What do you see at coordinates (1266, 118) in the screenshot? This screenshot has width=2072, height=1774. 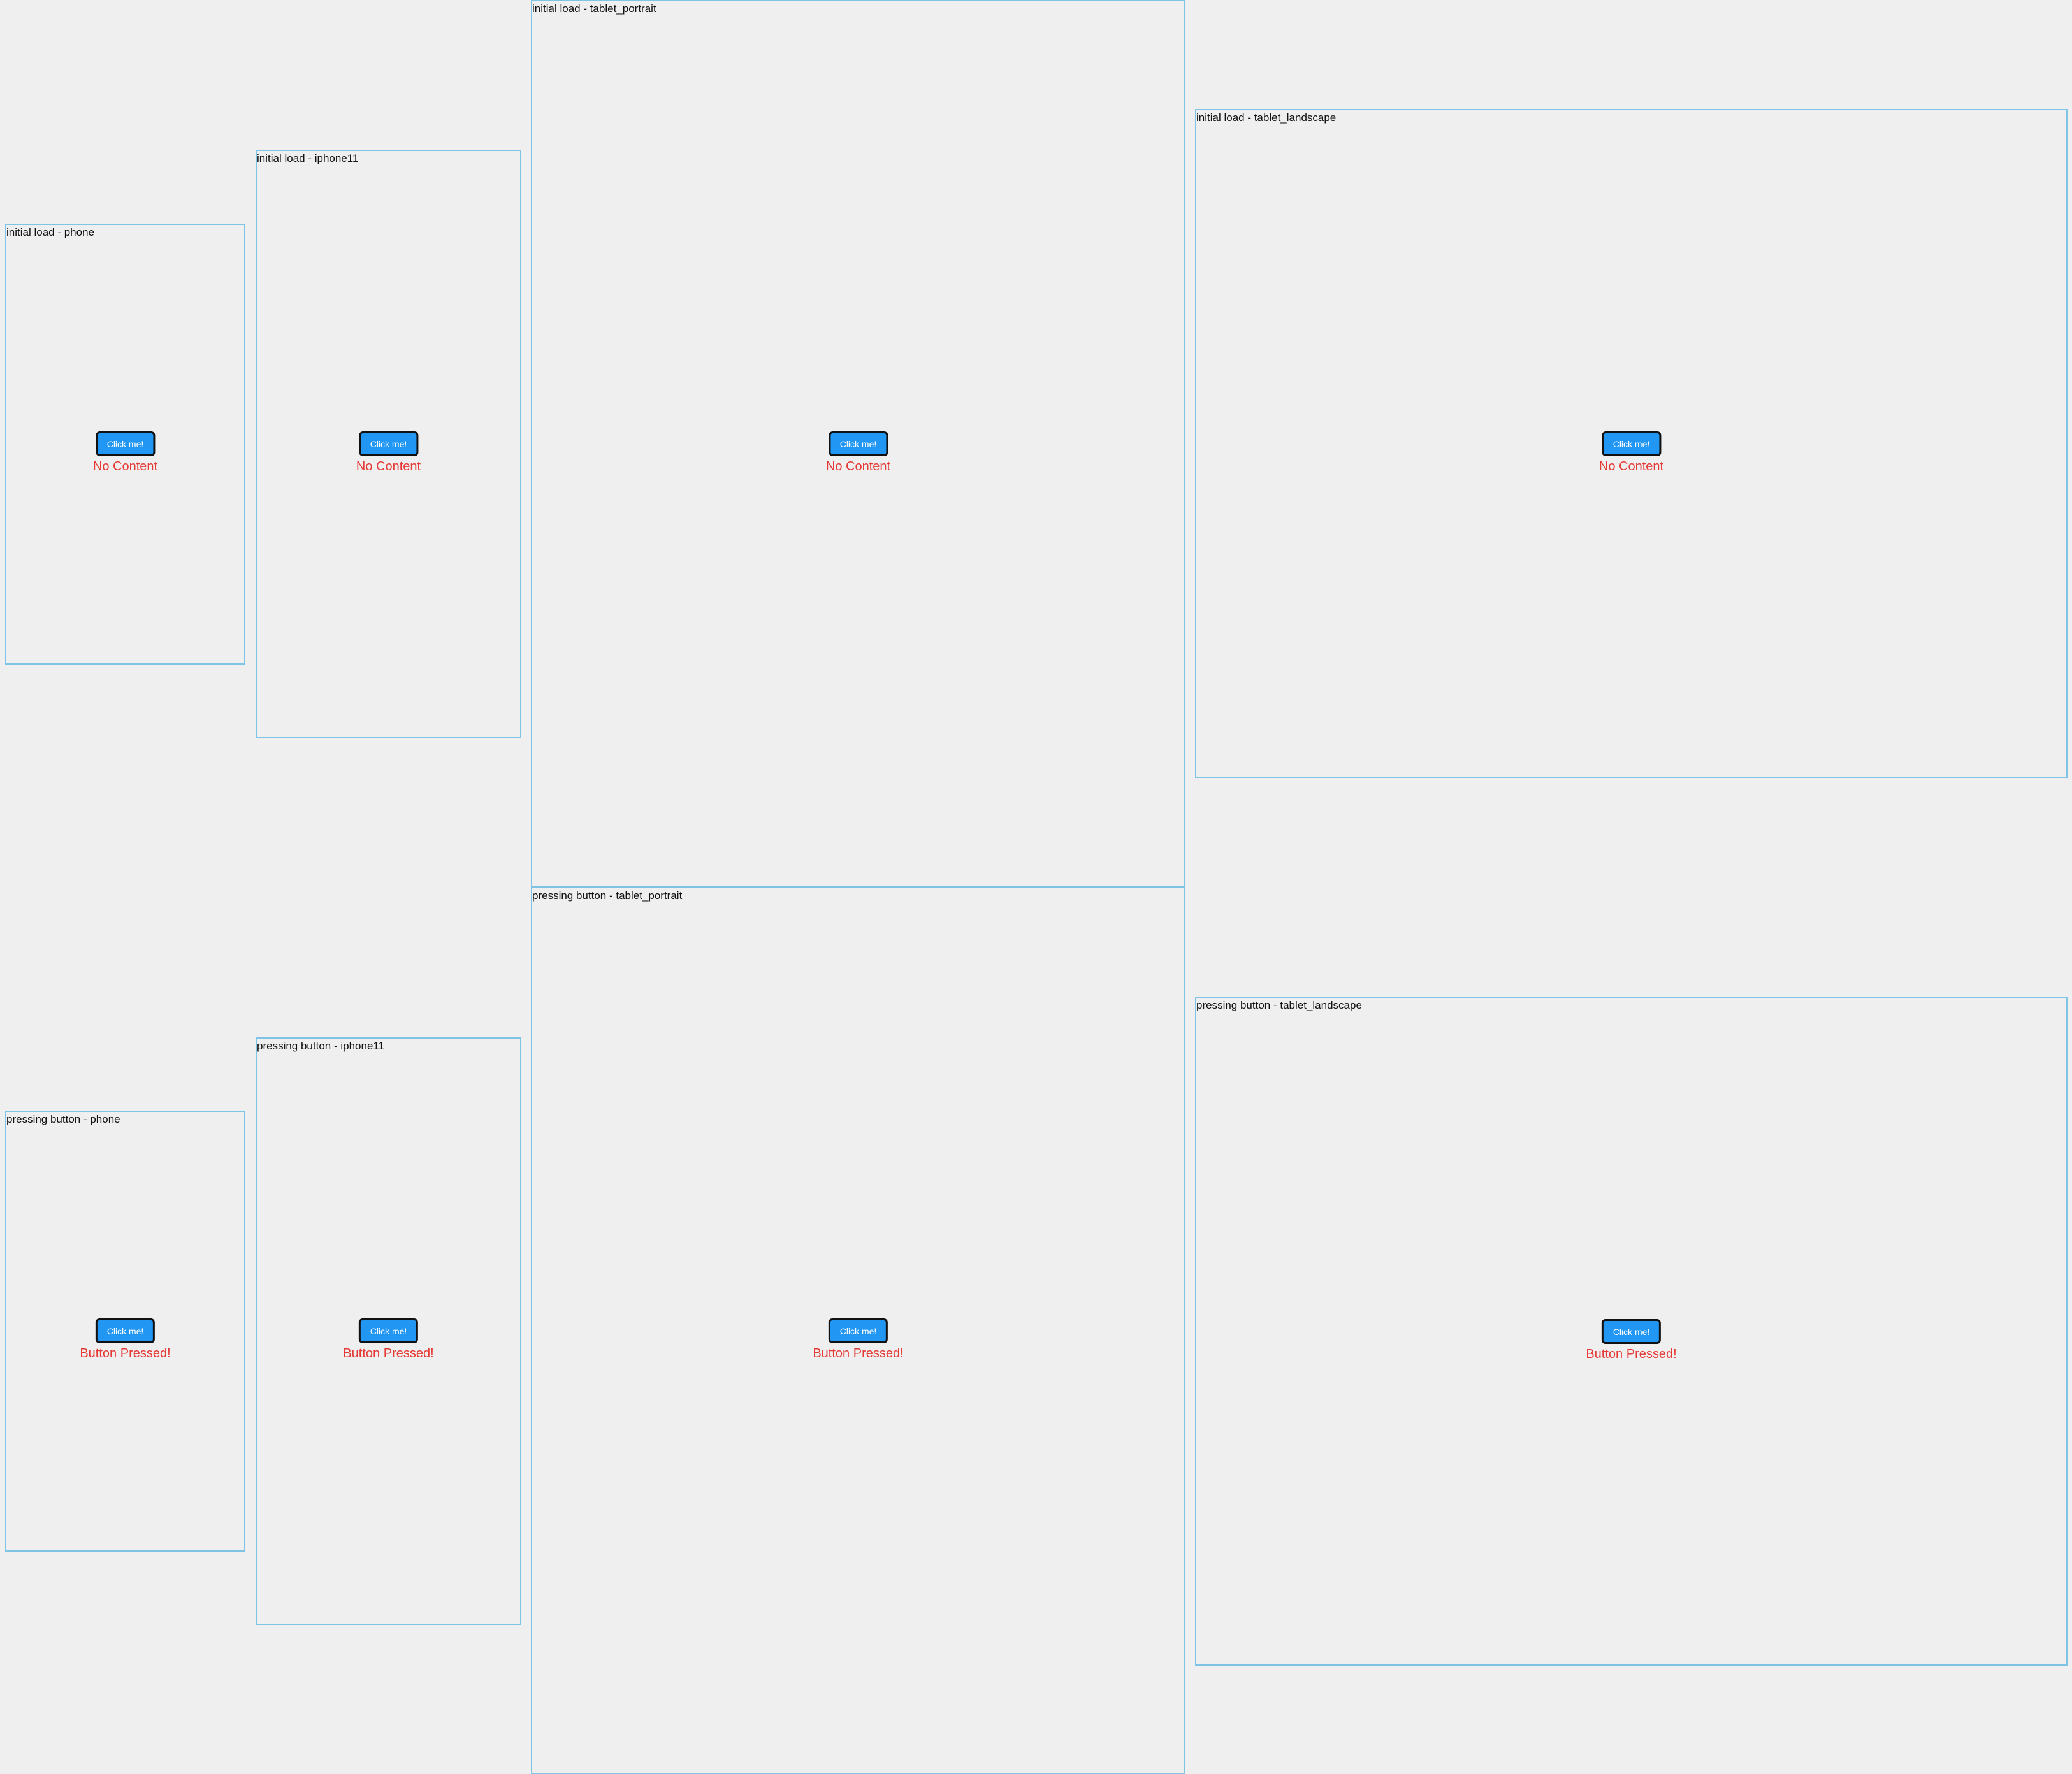 I see `frame-label: initial load - tablet_landscape` at bounding box center [1266, 118].